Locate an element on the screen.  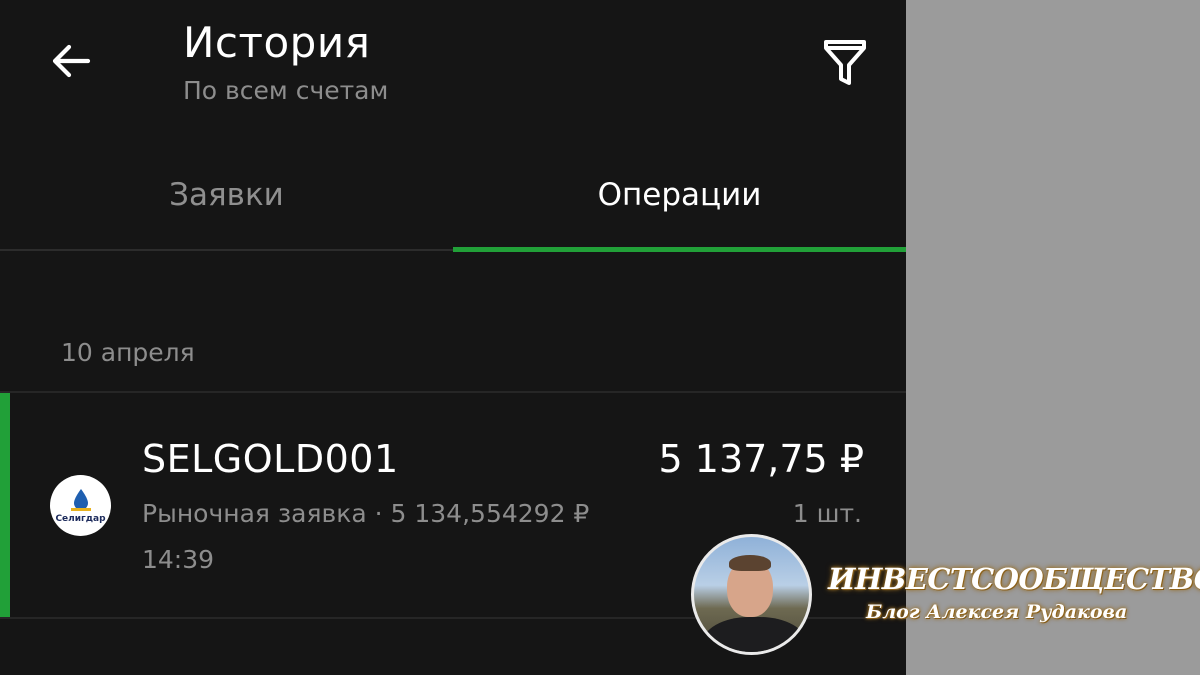
operation-details: Рыночная заявка · 5 134,554292 ₽ is located at coordinates (366, 513).